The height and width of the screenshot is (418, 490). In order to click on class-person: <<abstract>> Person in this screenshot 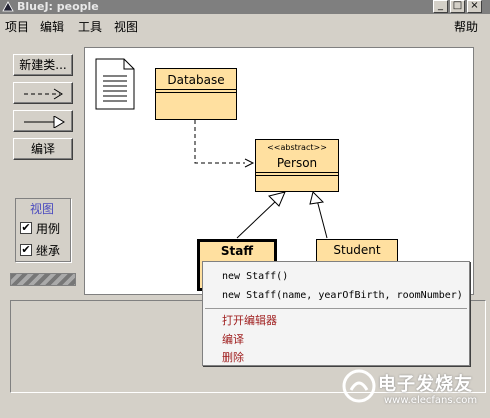, I will do `click(297, 165)`.